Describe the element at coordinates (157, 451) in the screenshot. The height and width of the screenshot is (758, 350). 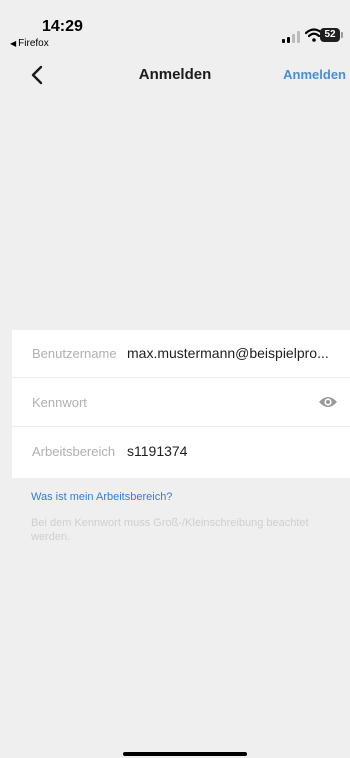
I see `workspace-field: s1191374` at that location.